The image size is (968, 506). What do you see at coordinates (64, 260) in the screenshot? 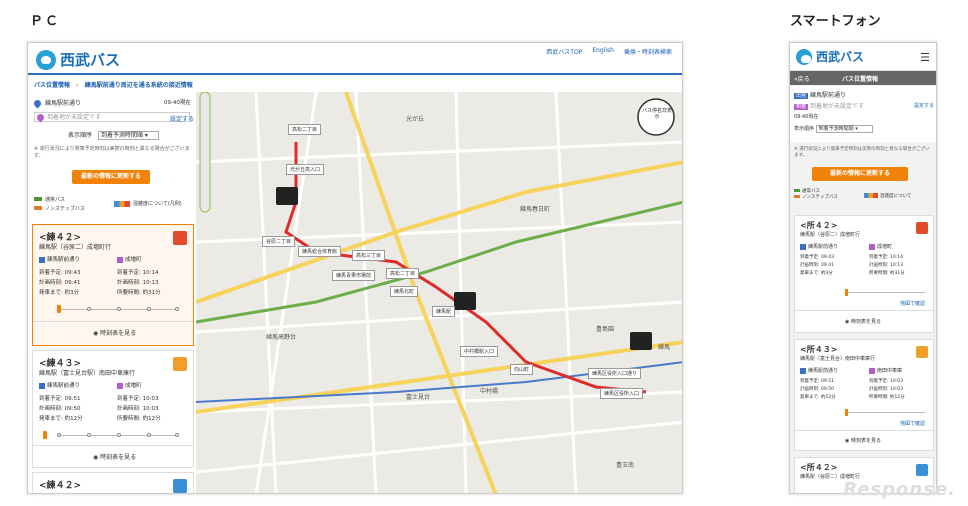
I see `from-stop-name: 練馬駅前通り` at bounding box center [64, 260].